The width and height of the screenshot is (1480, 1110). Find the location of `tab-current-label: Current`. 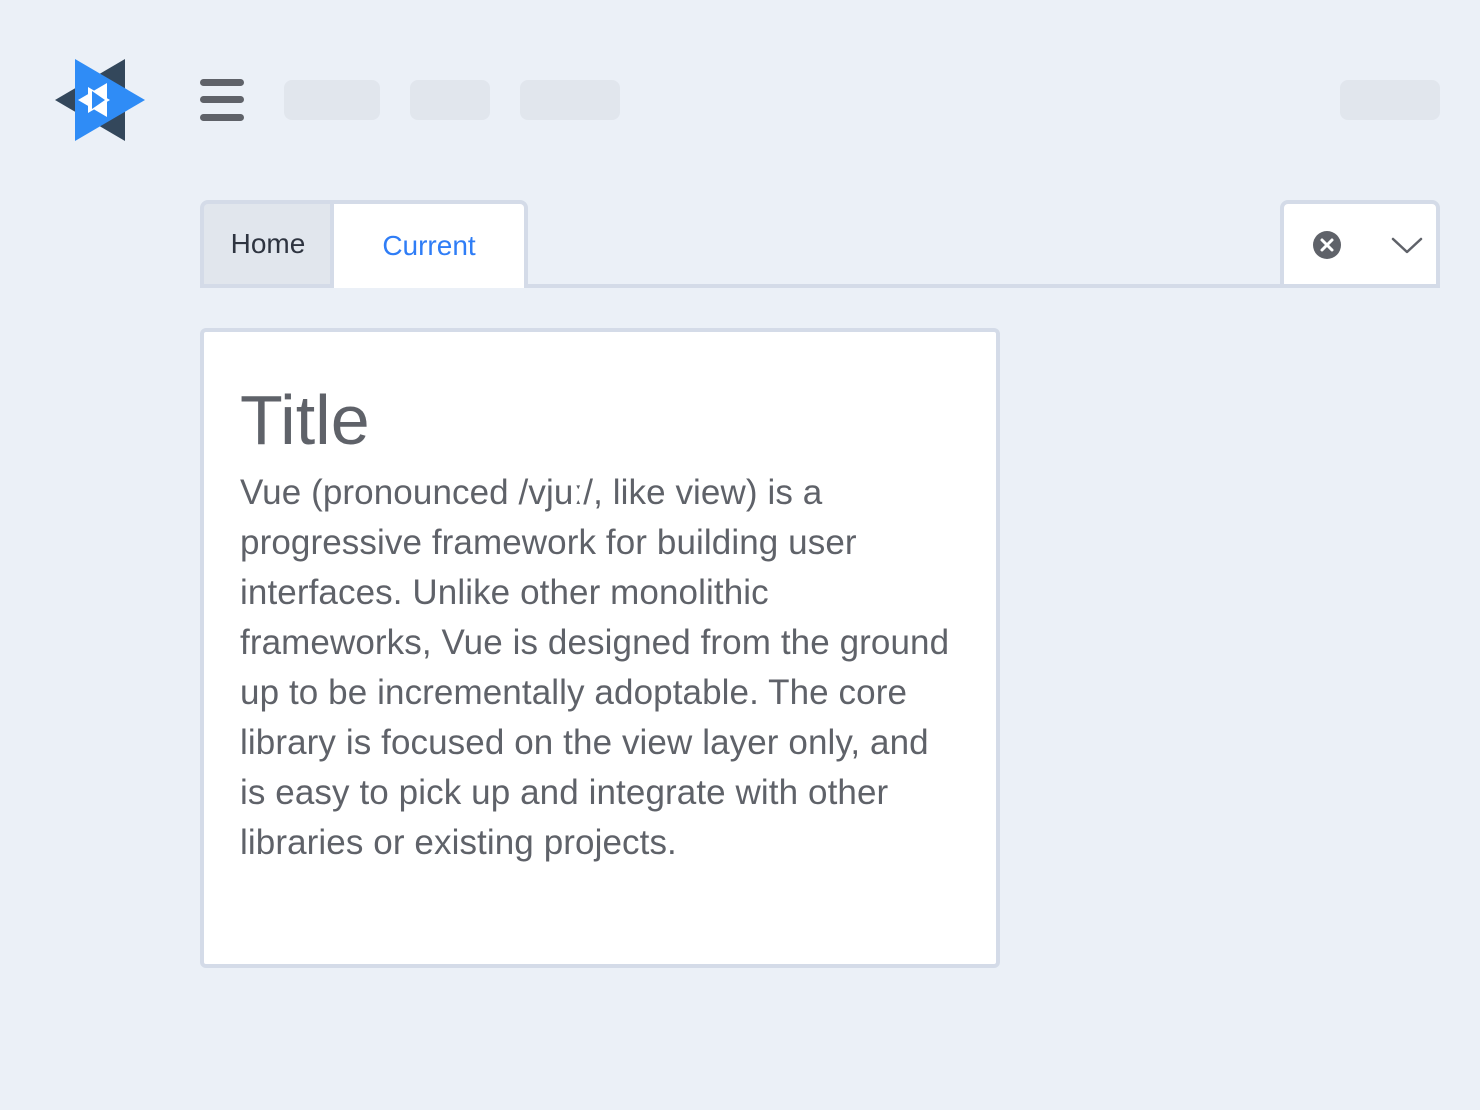

tab-current-label: Current is located at coordinates (429, 245).